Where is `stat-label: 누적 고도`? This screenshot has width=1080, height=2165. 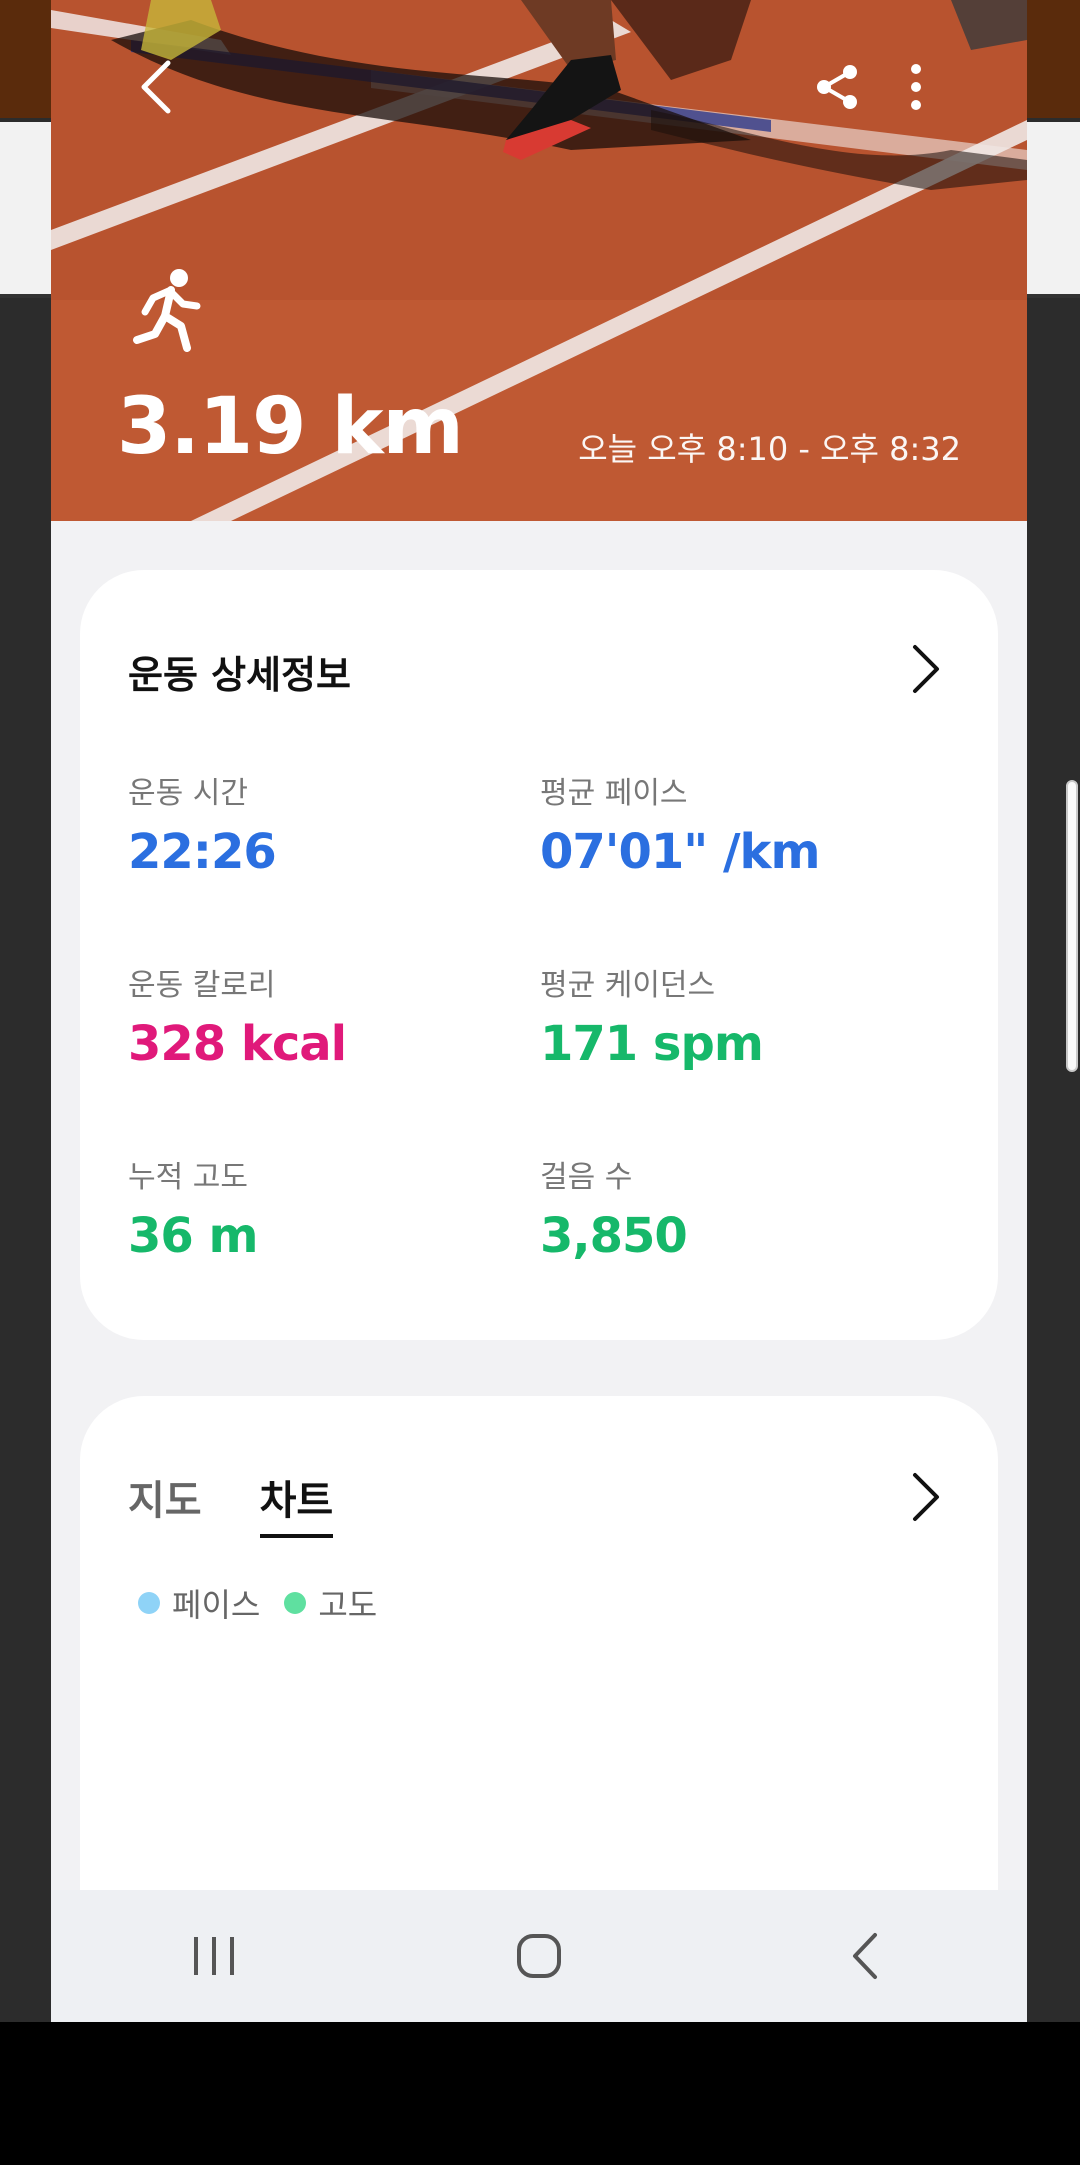 stat-label: 누적 고도 is located at coordinates (188, 1177).